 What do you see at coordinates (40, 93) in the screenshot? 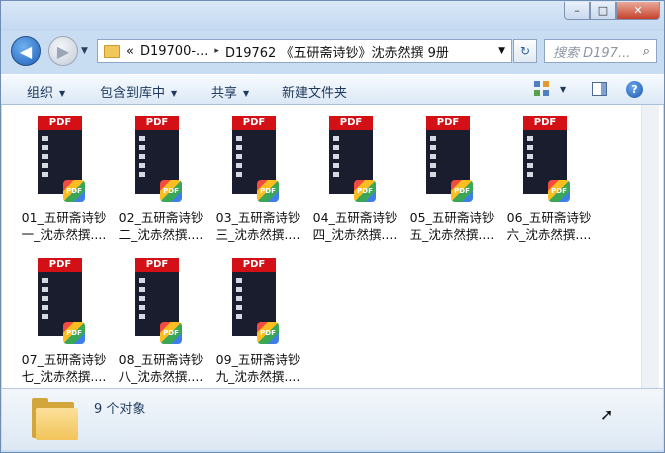
I see `organize-label: 组织` at bounding box center [40, 93].